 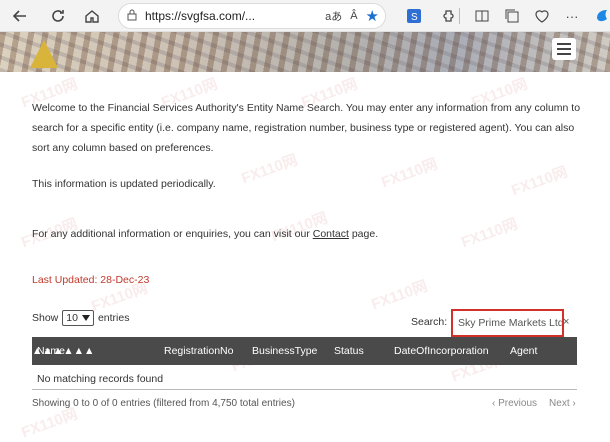 I want to click on chevron-right-icon: ›, so click(x=574, y=403).